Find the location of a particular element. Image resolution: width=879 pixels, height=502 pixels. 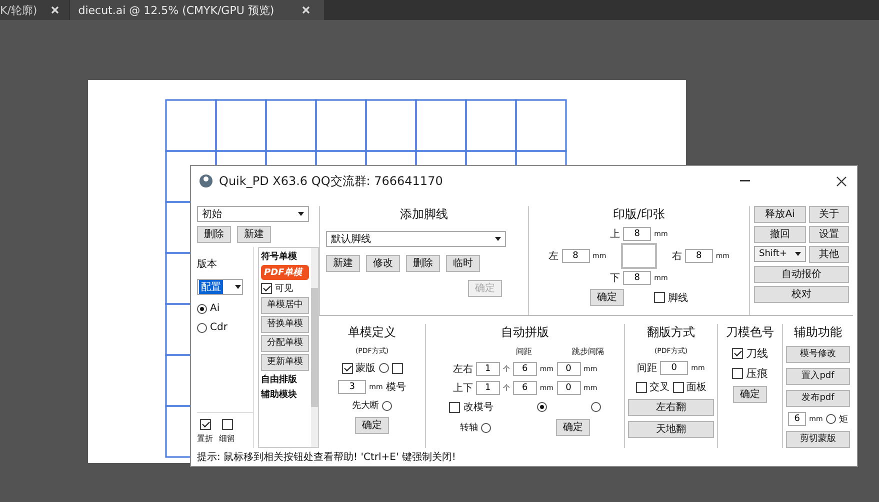

column-header: 间距 is located at coordinates (524, 351).